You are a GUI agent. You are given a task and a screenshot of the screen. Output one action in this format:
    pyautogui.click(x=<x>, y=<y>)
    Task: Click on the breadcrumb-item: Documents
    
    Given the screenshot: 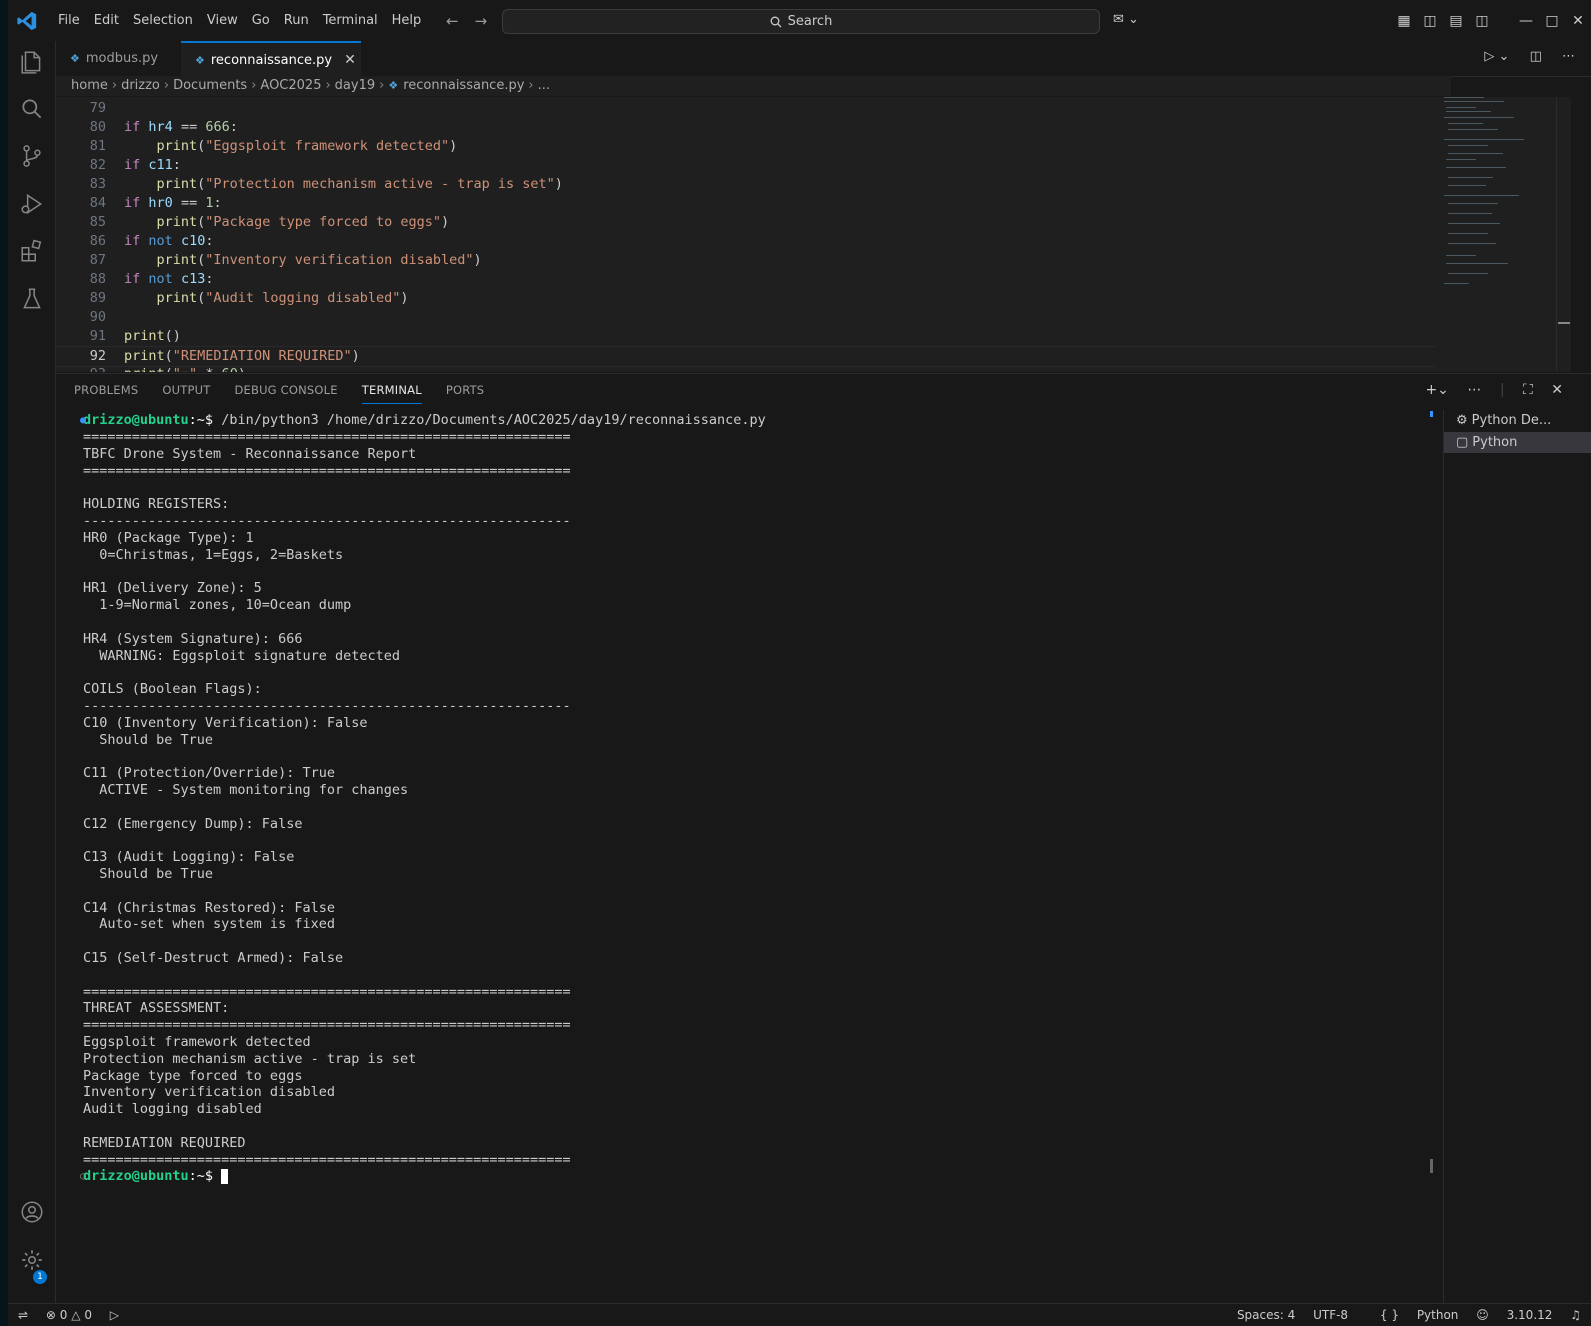 What is the action you would take?
    pyautogui.click(x=210, y=85)
    